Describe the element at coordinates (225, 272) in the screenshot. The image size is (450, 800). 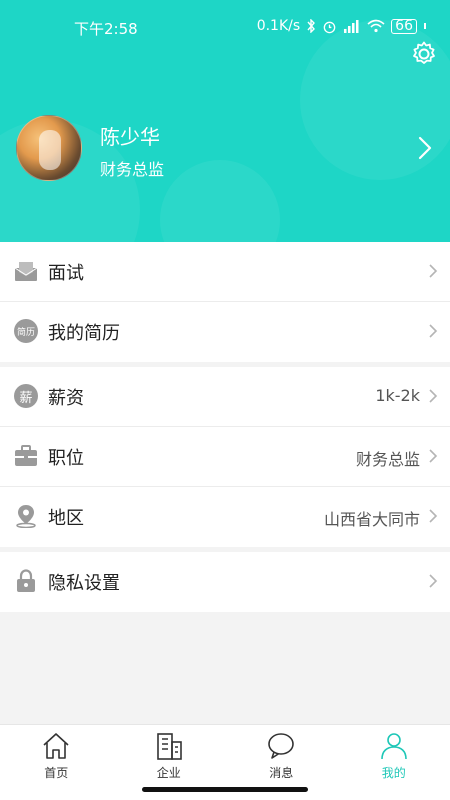
I see `menu-item-interview: 面试` at that location.